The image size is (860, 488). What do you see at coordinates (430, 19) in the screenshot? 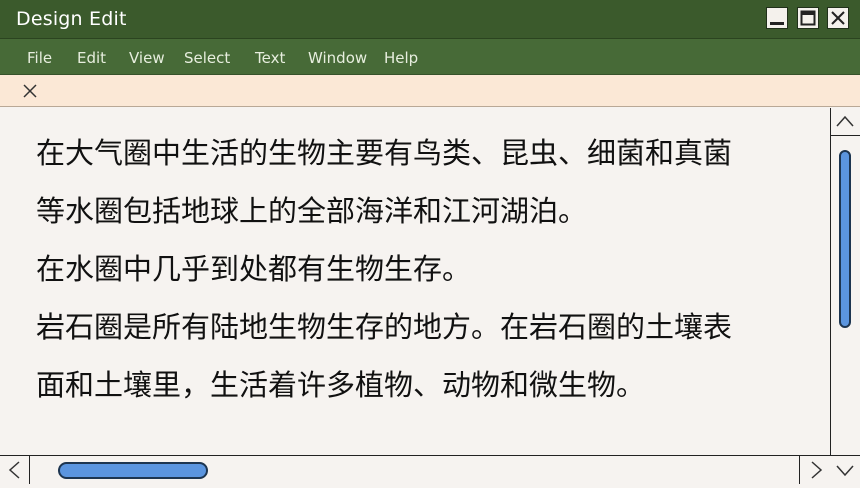
I see `title-bar: Design Edit` at bounding box center [430, 19].